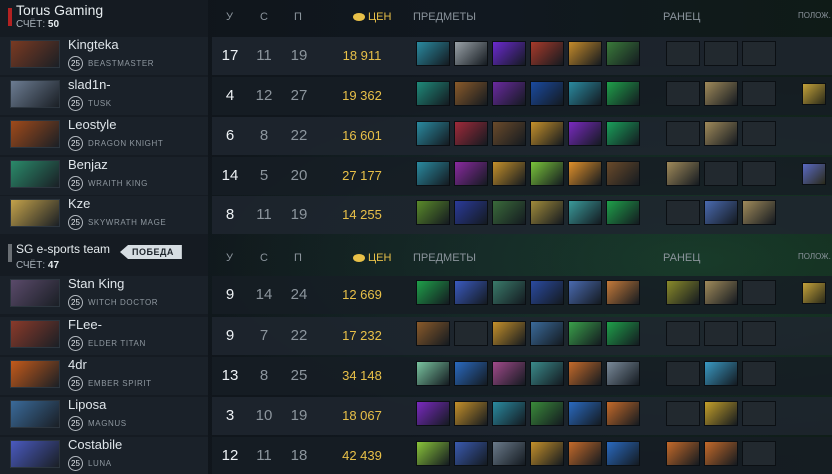  What do you see at coordinates (85, 324) in the screenshot?
I see `player-name: FLee-` at bounding box center [85, 324].